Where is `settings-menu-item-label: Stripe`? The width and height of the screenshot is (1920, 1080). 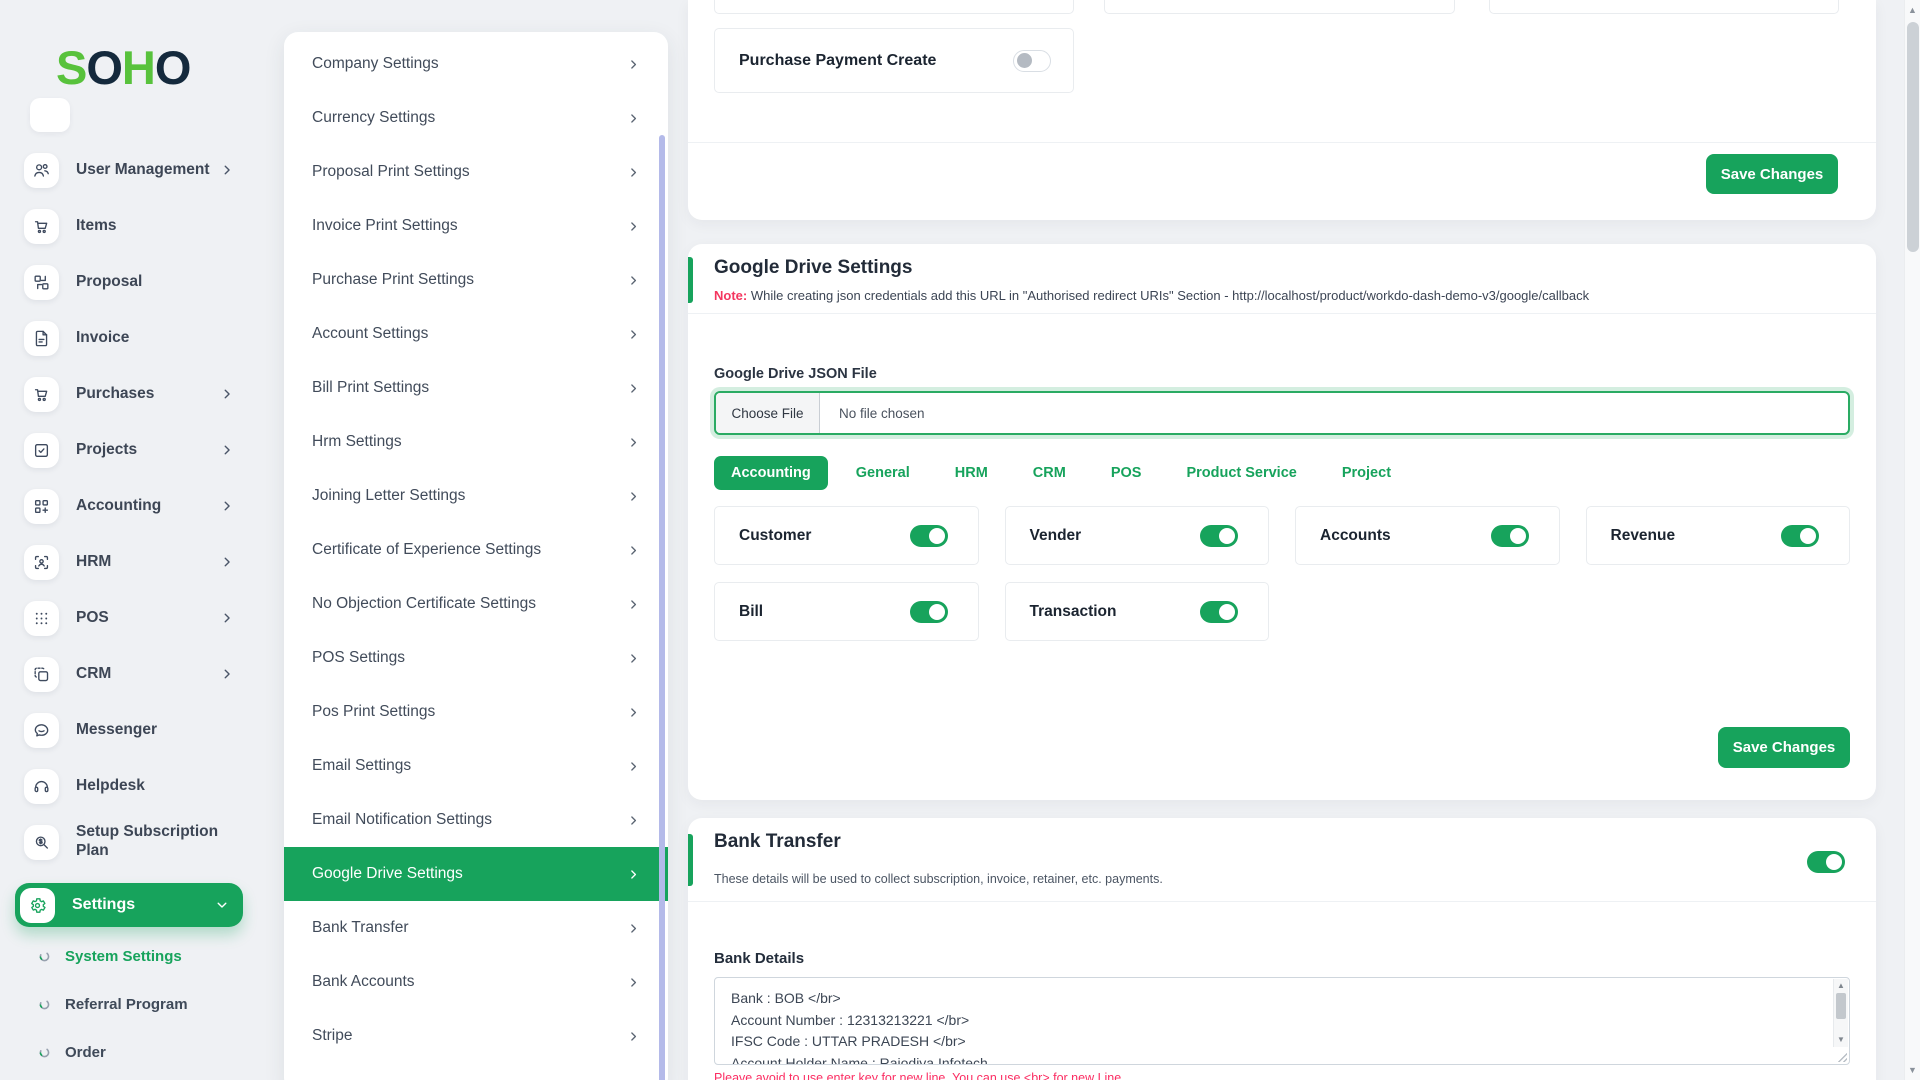 settings-menu-item-label: Stripe is located at coordinates (332, 1035).